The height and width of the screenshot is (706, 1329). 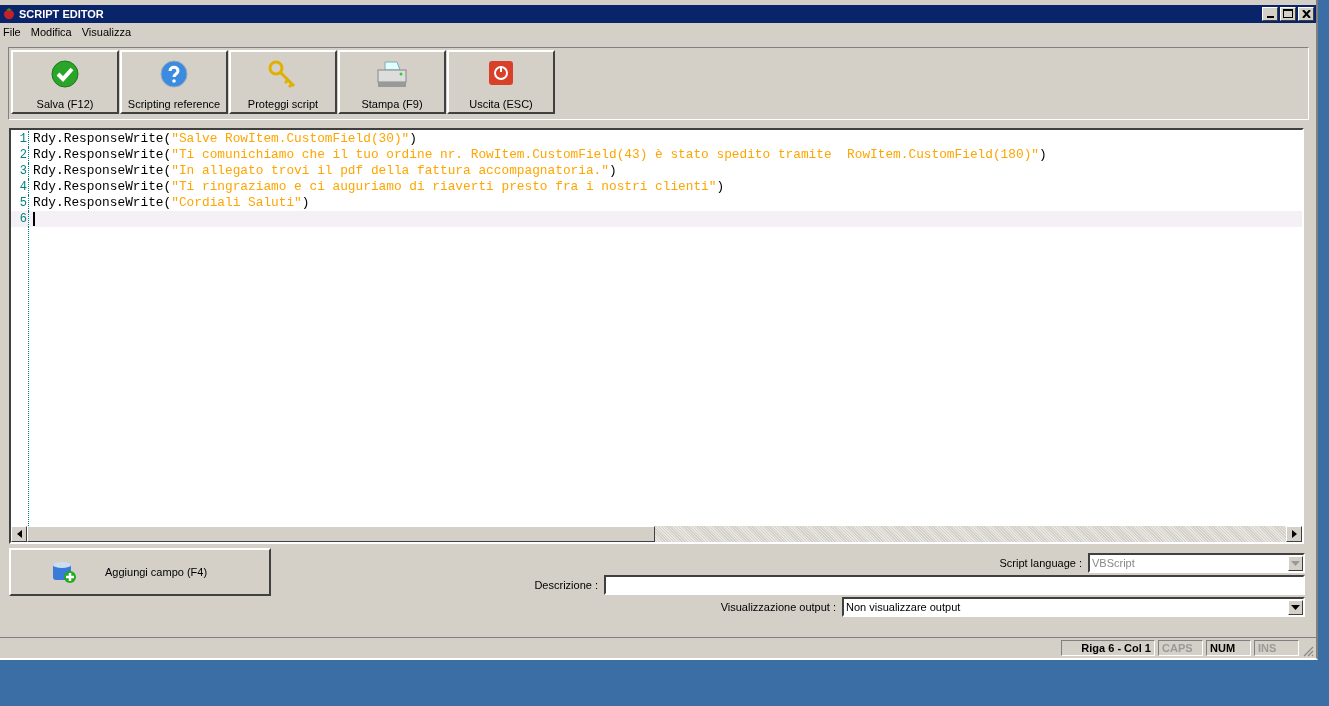 I want to click on field-label: Script language :, so click(x=1040, y=563).